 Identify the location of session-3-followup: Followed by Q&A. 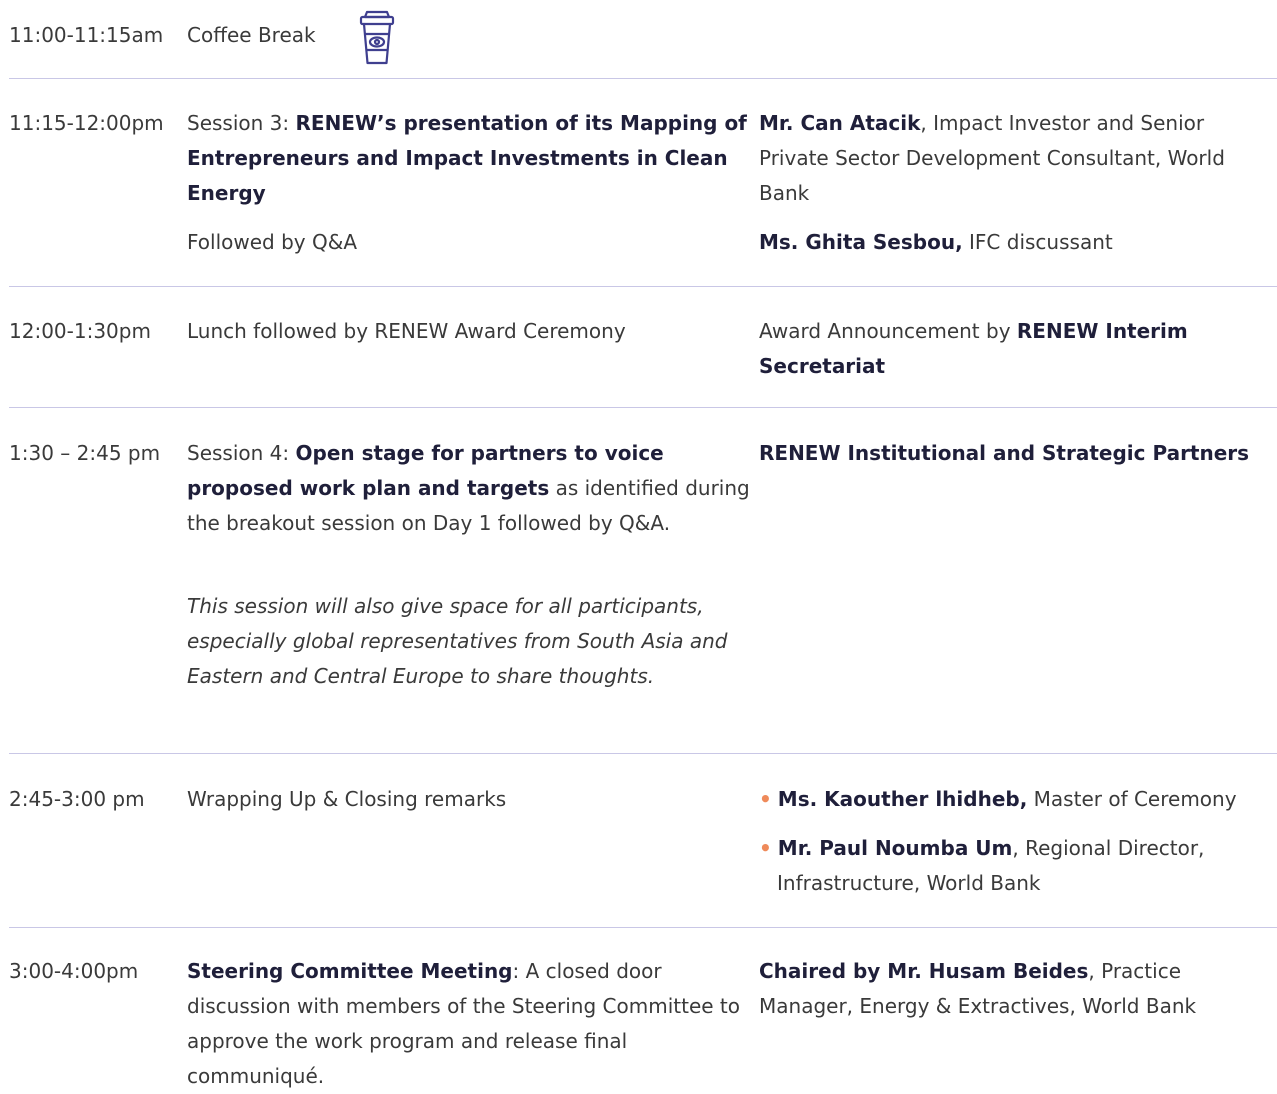
(272, 242).